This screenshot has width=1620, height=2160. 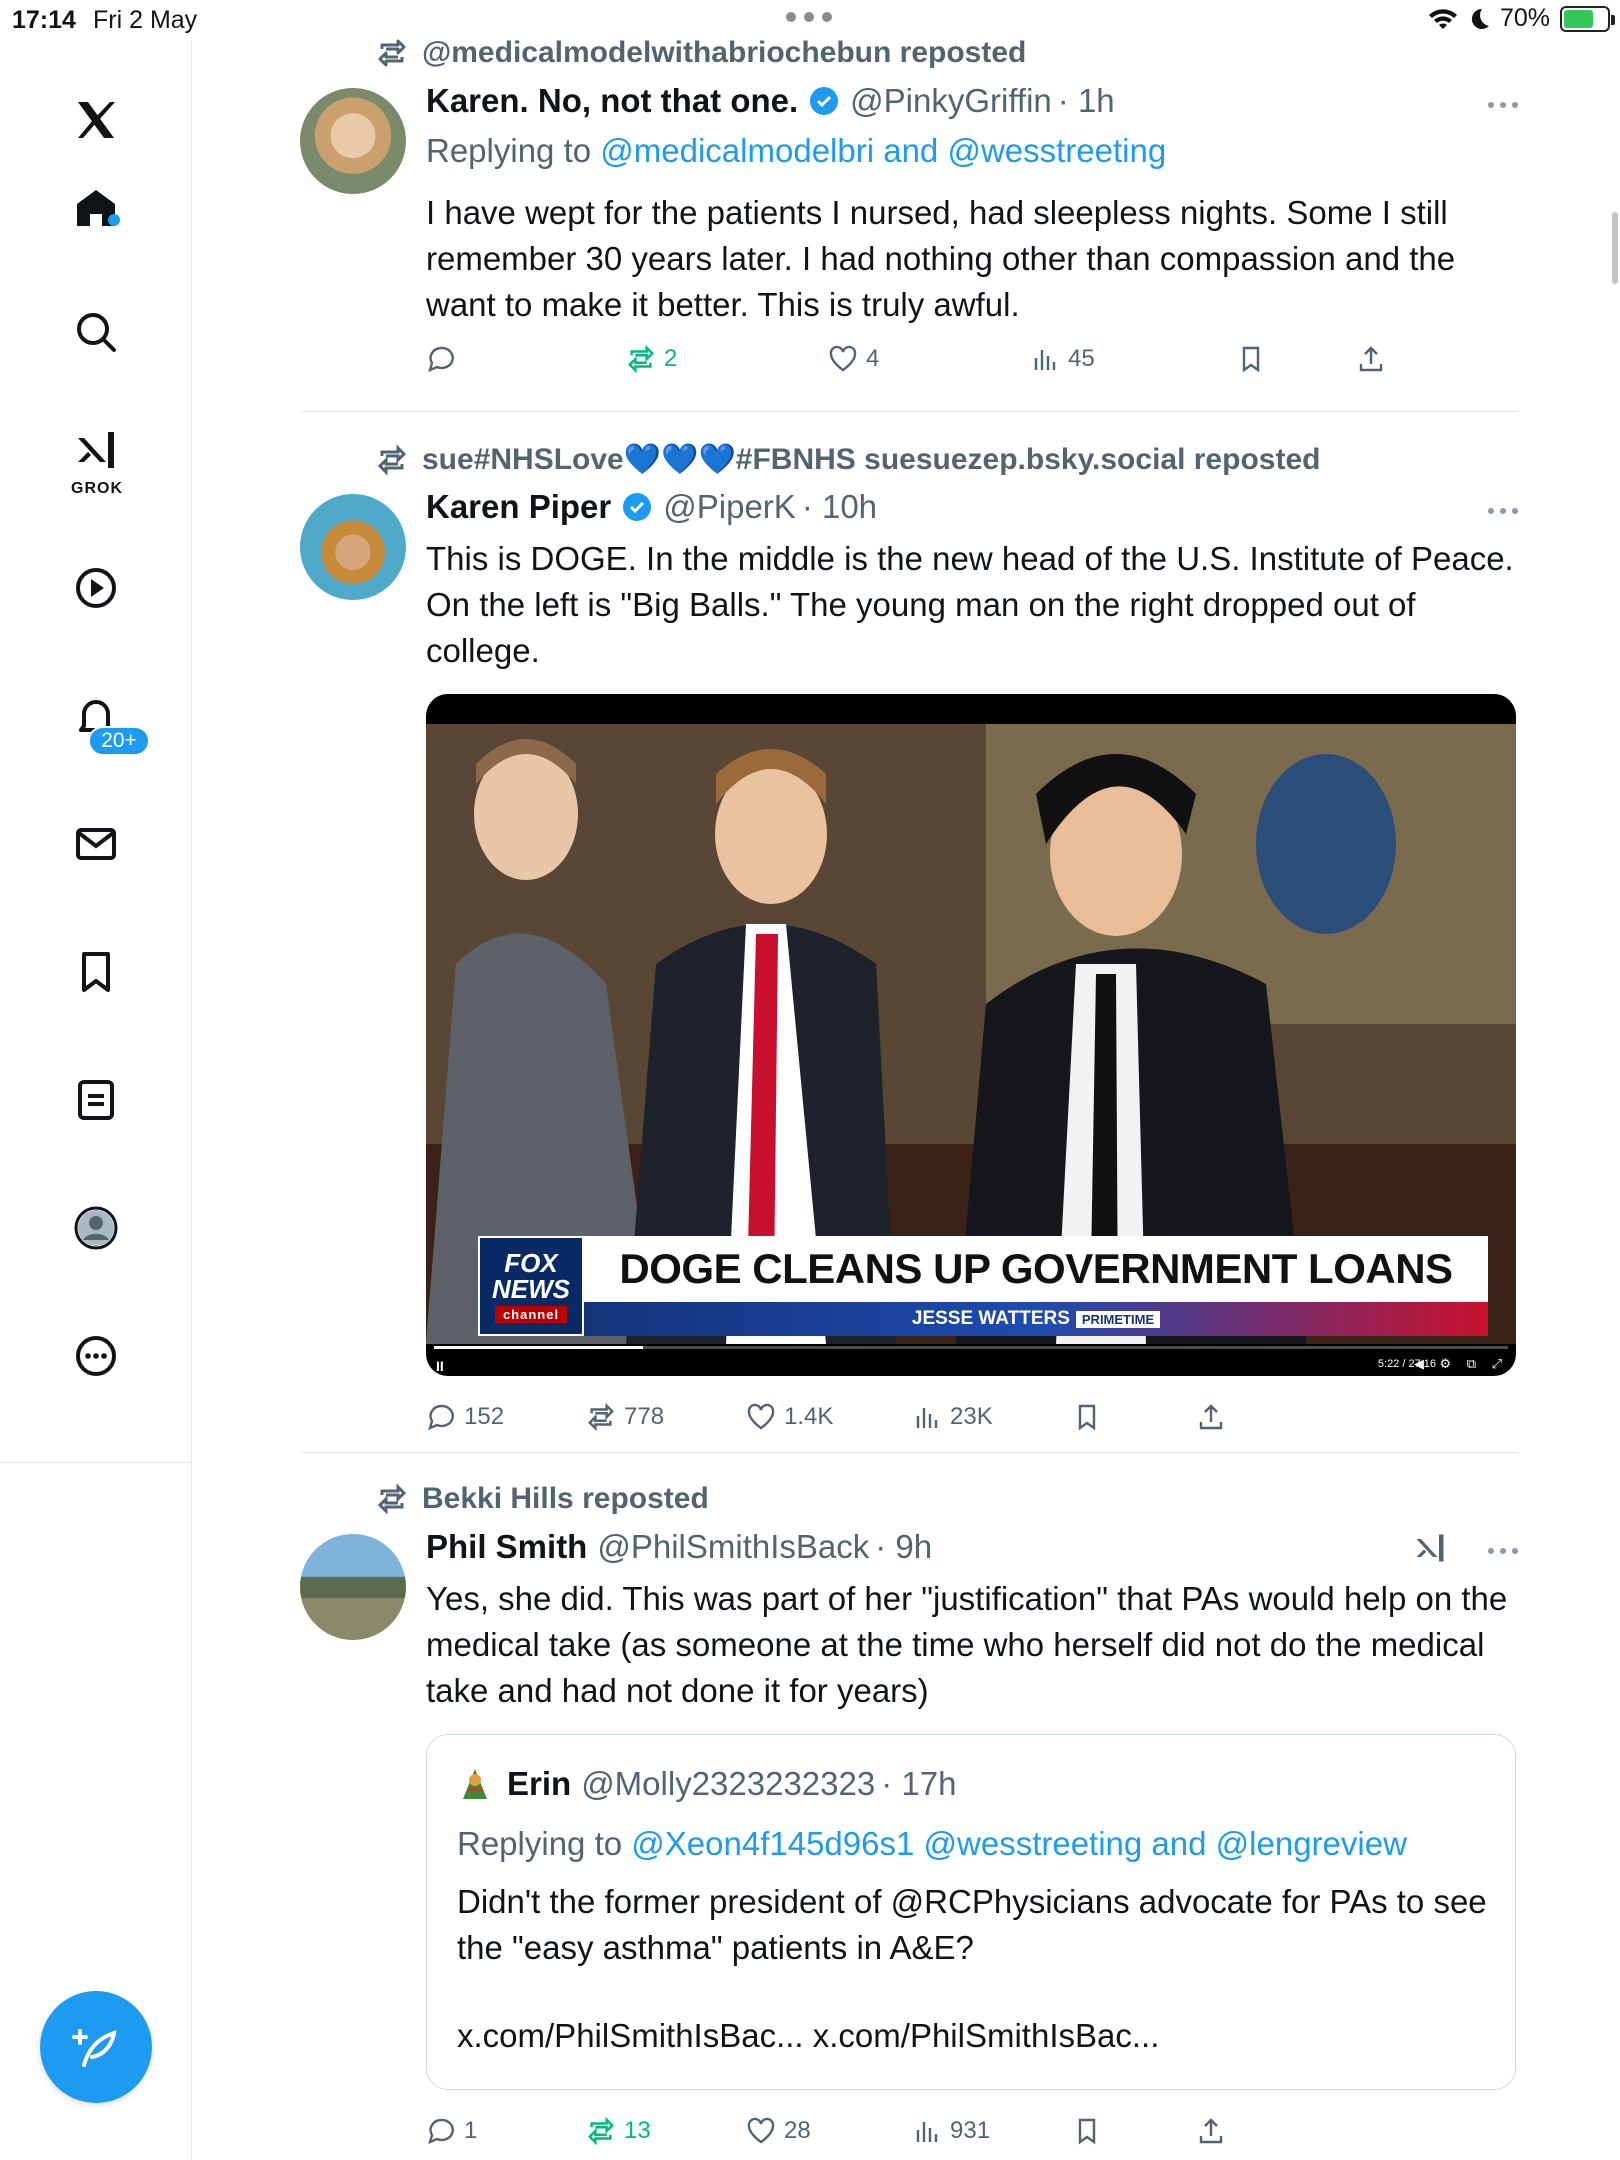 I want to click on moon-icon, so click(x=1480, y=18).